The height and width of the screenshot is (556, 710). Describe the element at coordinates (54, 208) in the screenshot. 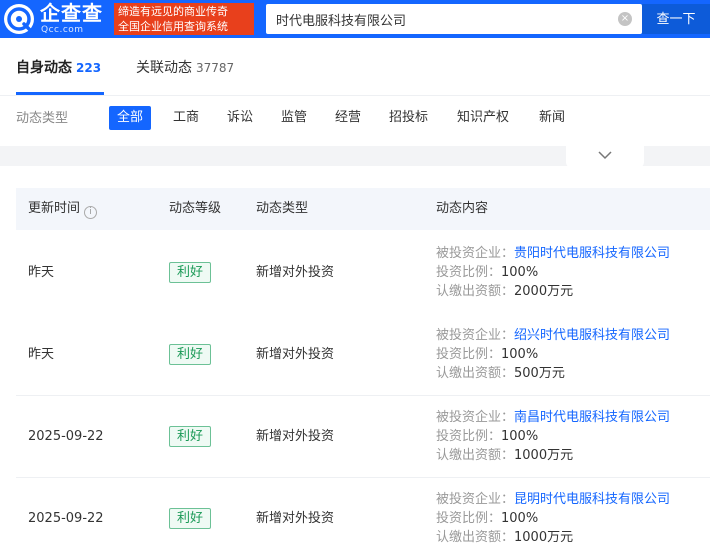

I see `header-label: 更新时间` at that location.